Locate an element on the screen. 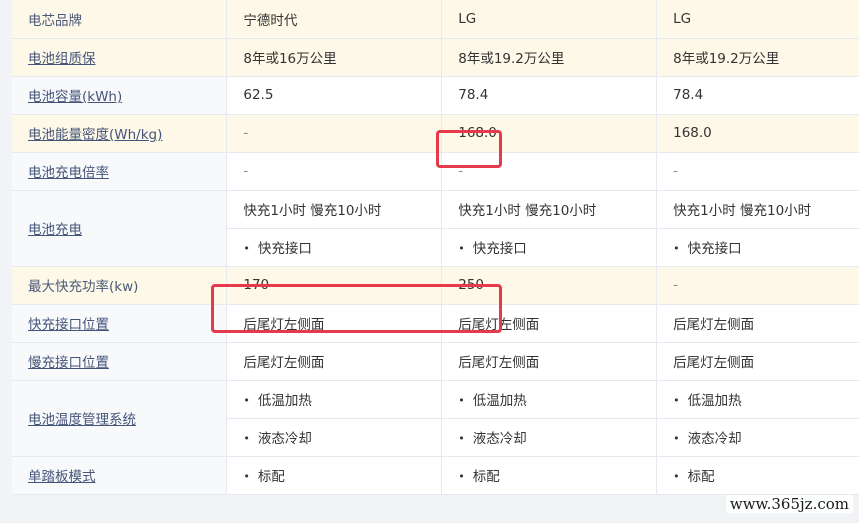 This screenshot has width=859, height=523. fast-port-position-3: 后尾灯左侧面 is located at coordinates (757, 323).